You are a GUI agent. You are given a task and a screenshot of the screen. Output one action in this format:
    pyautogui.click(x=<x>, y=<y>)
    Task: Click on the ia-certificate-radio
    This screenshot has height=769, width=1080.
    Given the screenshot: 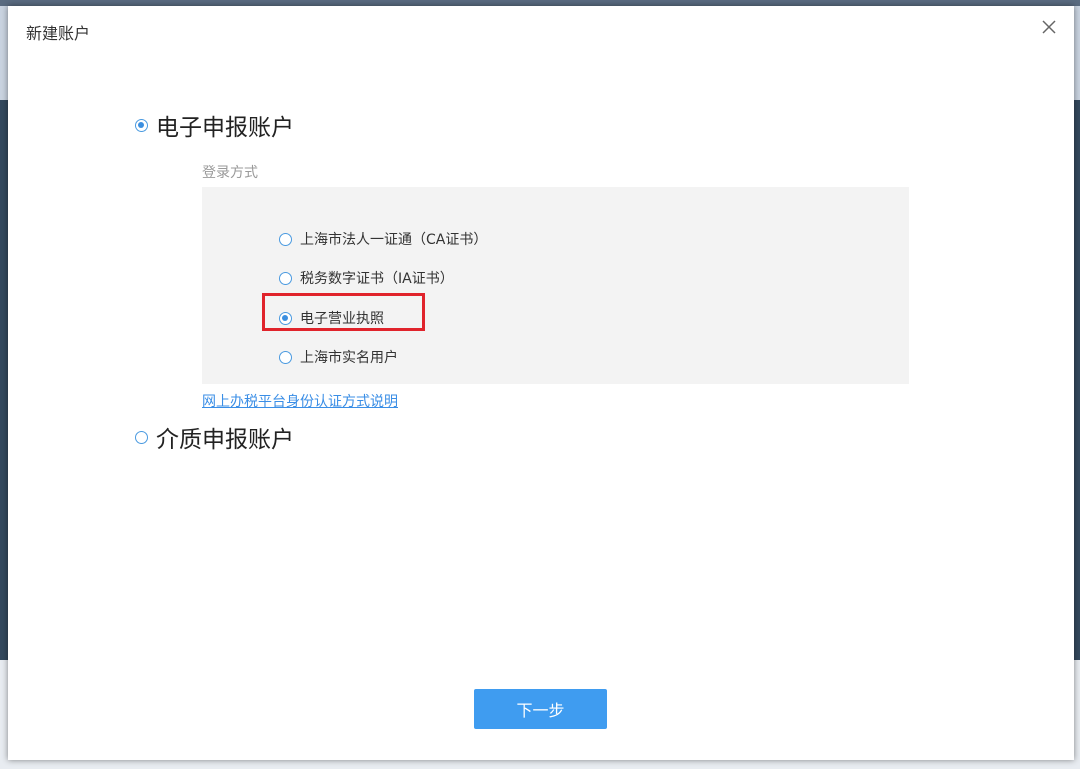 What is the action you would take?
    pyautogui.click(x=285, y=278)
    